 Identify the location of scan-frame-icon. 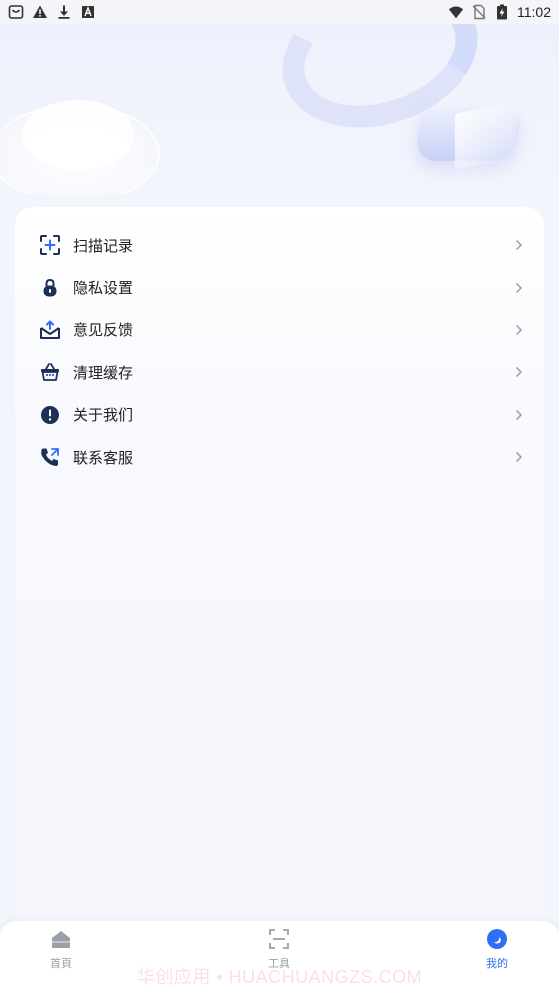
(279, 939).